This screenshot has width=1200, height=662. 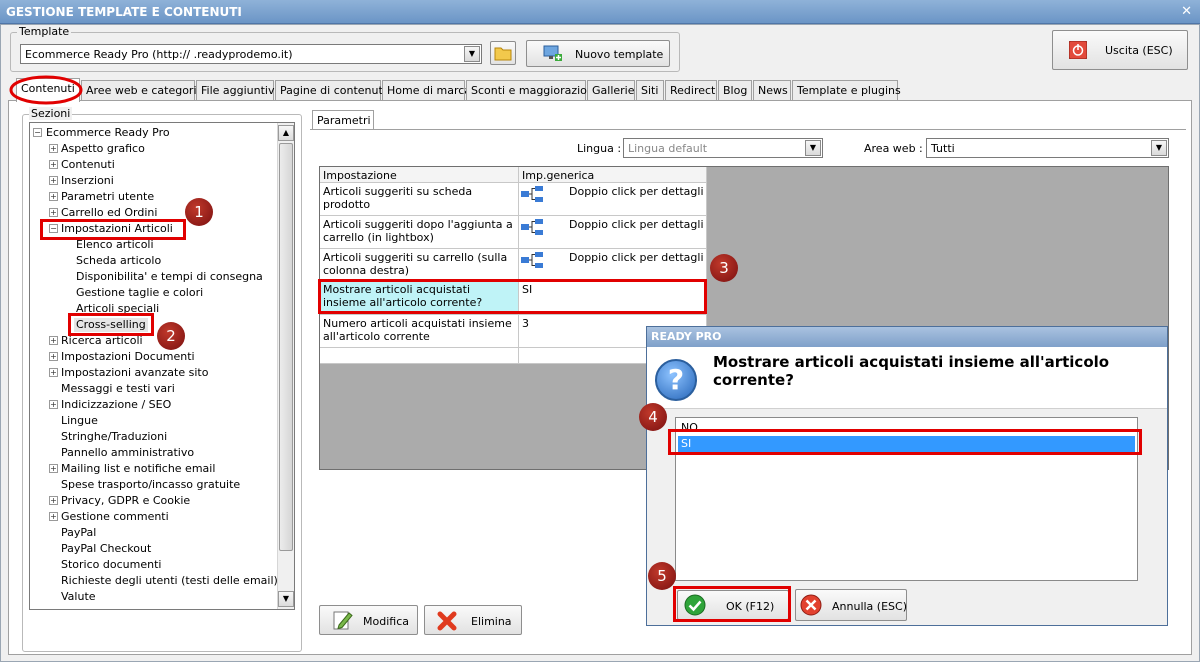 What do you see at coordinates (691, 90) in the screenshot?
I see `tab-redirect: Redirect` at bounding box center [691, 90].